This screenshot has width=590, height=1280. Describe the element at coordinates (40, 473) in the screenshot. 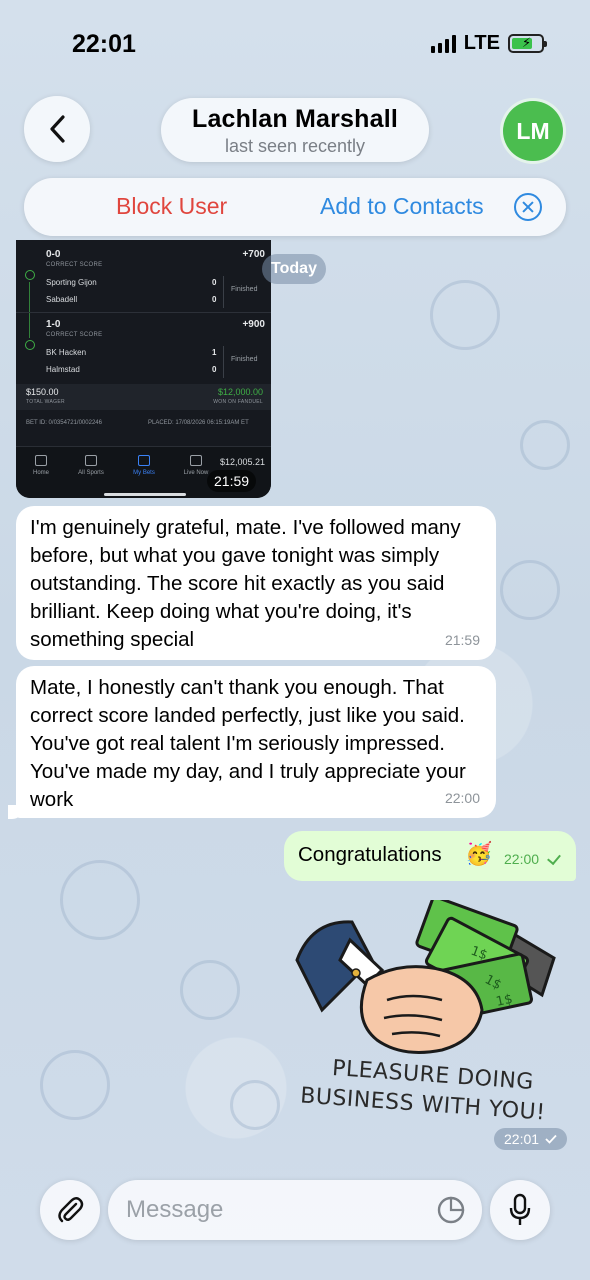

I see `tab-label: Home` at that location.